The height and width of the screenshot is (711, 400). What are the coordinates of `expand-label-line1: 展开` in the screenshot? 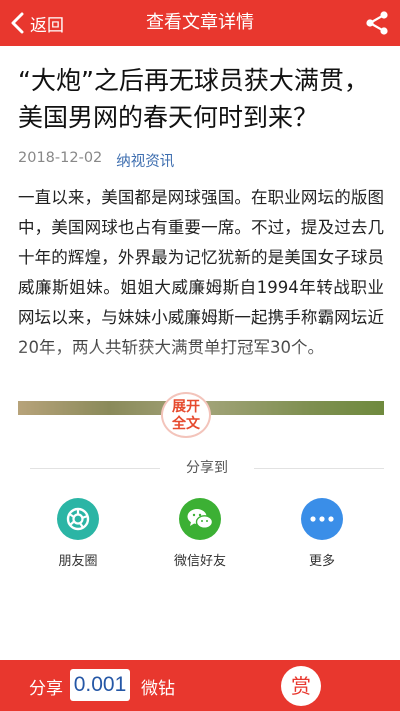 It's located at (186, 407).